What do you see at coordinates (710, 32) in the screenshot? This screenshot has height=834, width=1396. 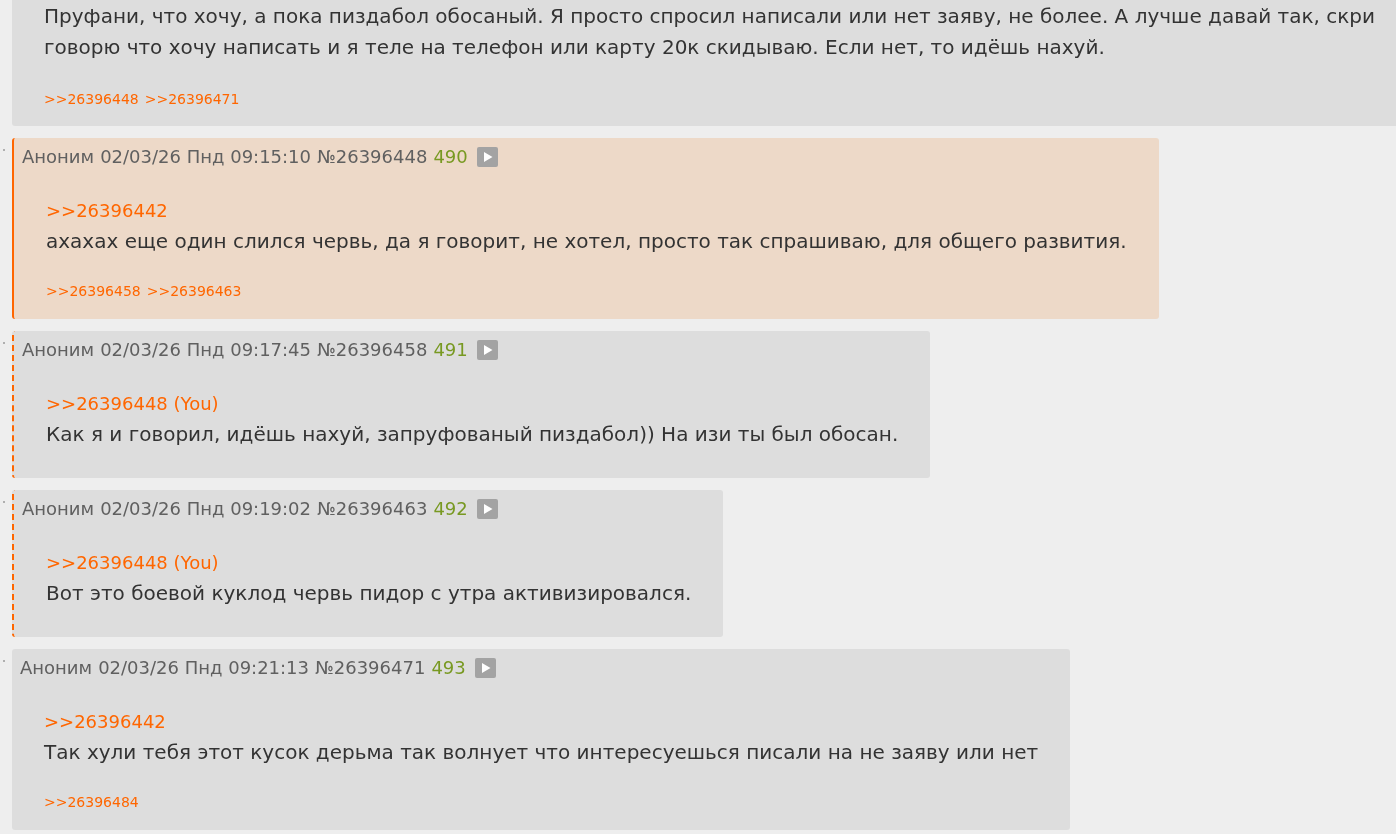 I see `post-message: Пруфани, что хочу, а пока пиздабол обосаный. Я просто спросил написали или нет заяву, не более. А лучше давай так, скри говорю что хочу написать и я теле на телефон или карту 20к скидываю. Если нет, то идёшь нахуй.` at bounding box center [710, 32].